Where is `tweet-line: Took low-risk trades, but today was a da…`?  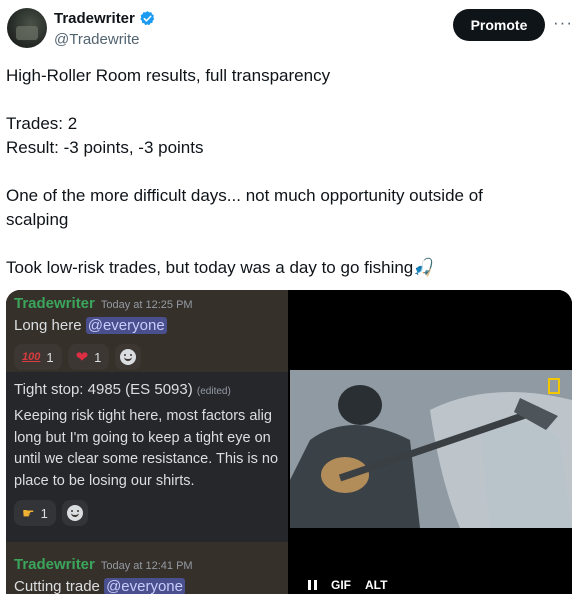 tweet-line: Took low-risk trades, but today was a da… is located at coordinates (220, 267).